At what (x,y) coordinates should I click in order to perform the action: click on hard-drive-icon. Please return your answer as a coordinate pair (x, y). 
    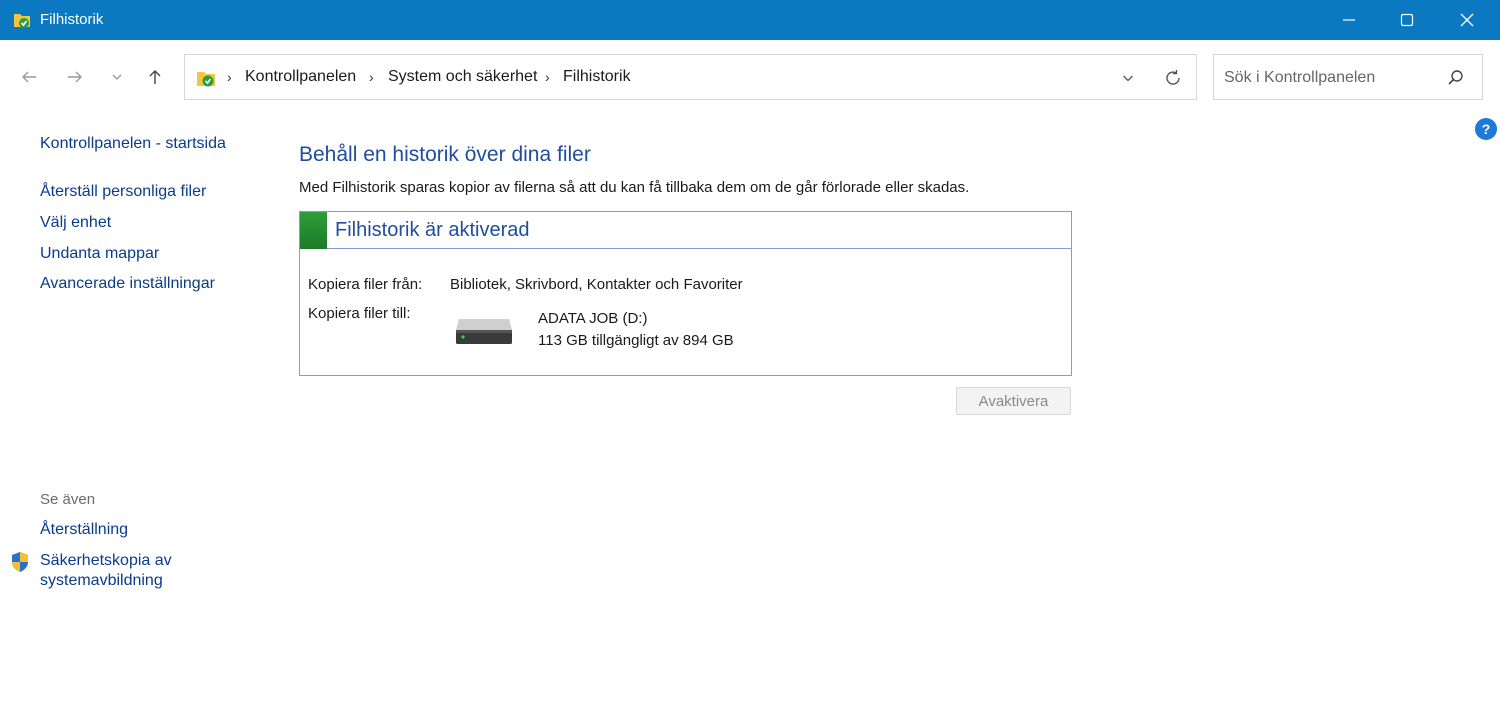
    Looking at the image, I should click on (484, 331).